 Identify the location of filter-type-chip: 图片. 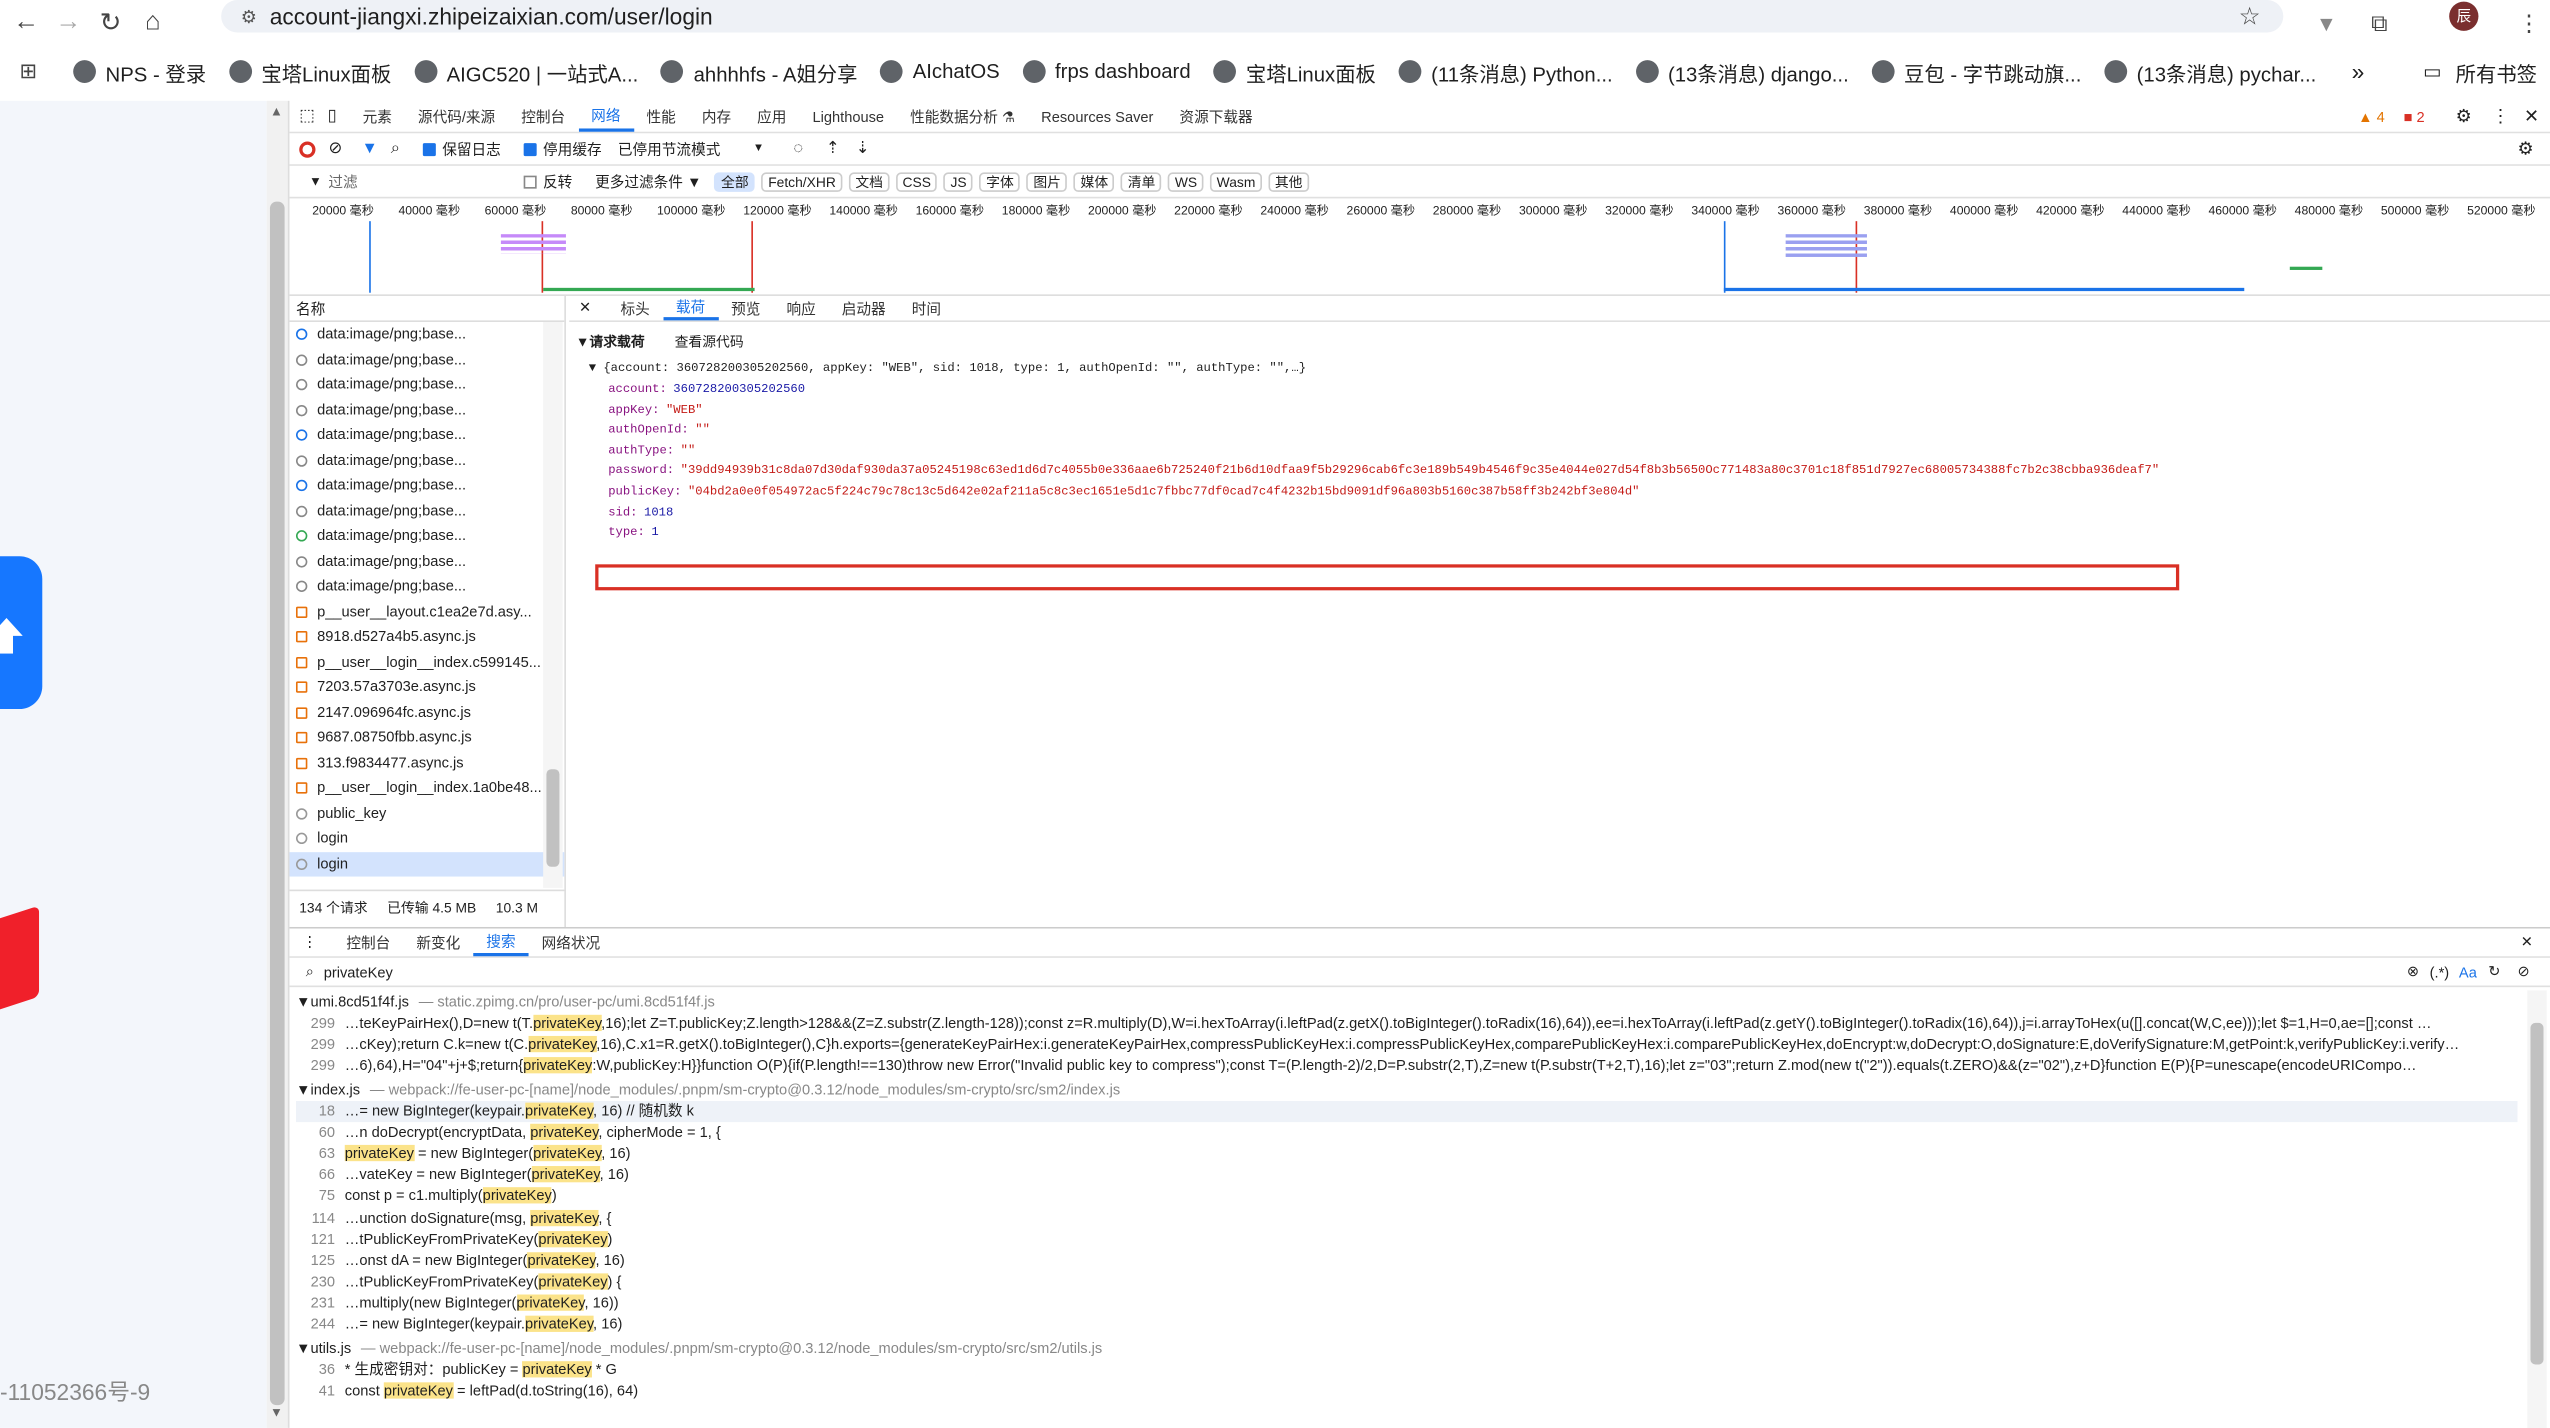
(1047, 181).